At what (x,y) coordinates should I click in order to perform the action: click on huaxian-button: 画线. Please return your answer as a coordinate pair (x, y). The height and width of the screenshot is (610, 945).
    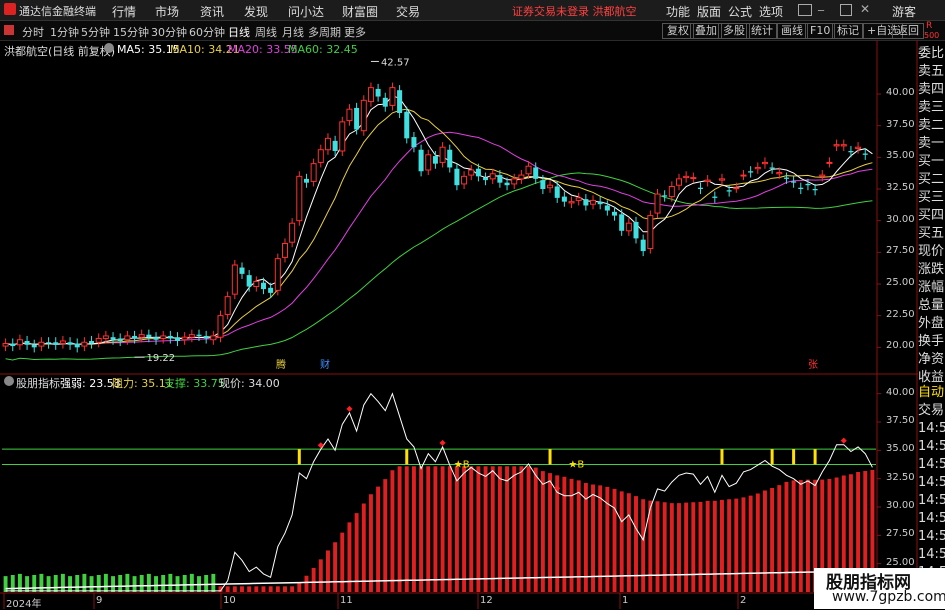
    Looking at the image, I should click on (792, 31).